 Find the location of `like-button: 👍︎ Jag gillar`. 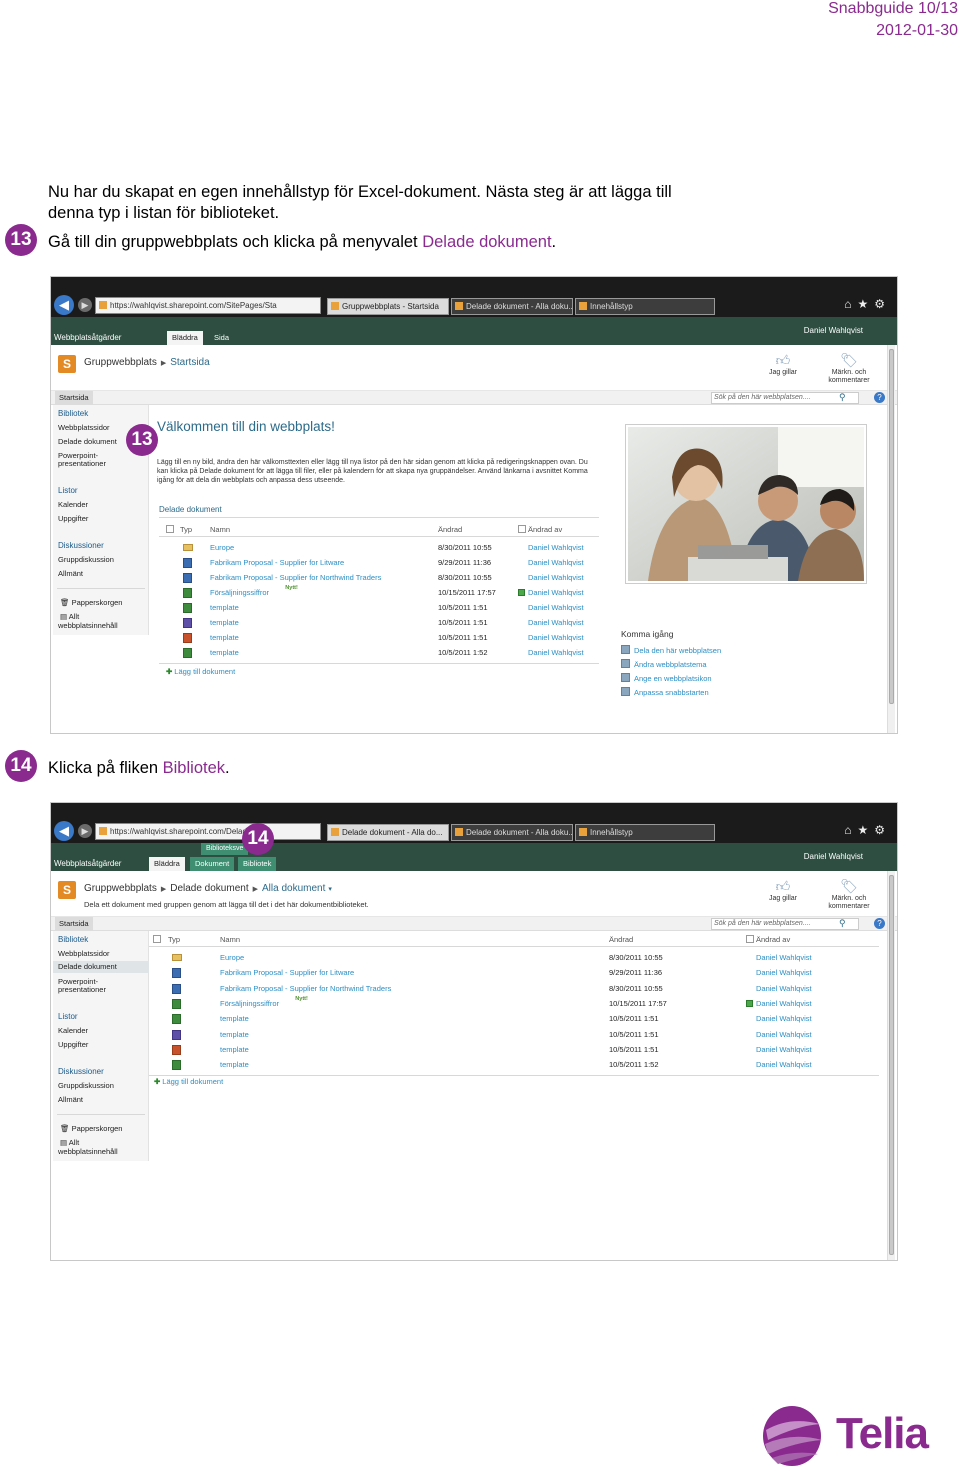

like-button: 👍︎ Jag gillar is located at coordinates (783, 890).